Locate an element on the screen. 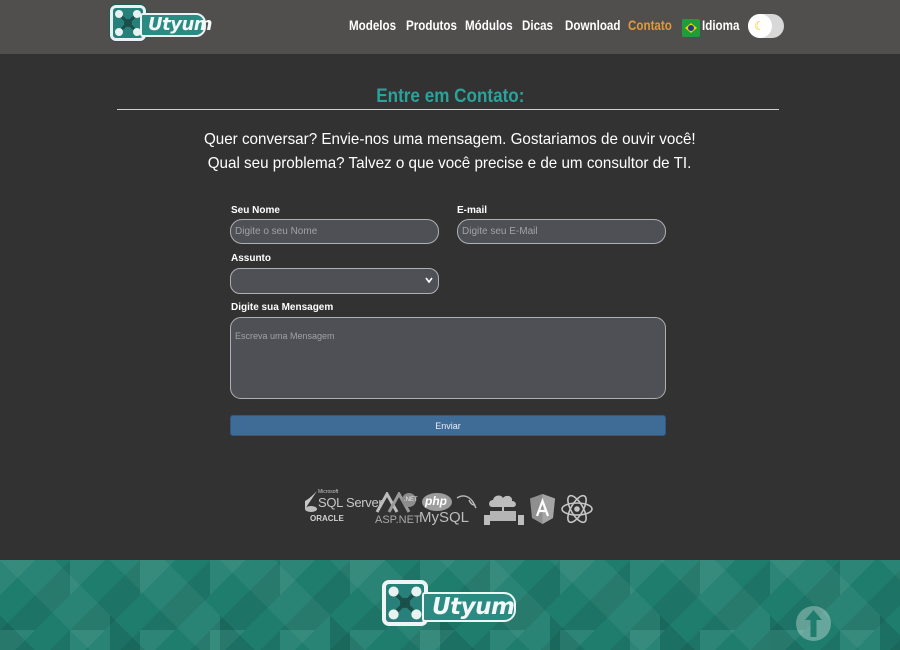  title-divider is located at coordinates (448, 109).